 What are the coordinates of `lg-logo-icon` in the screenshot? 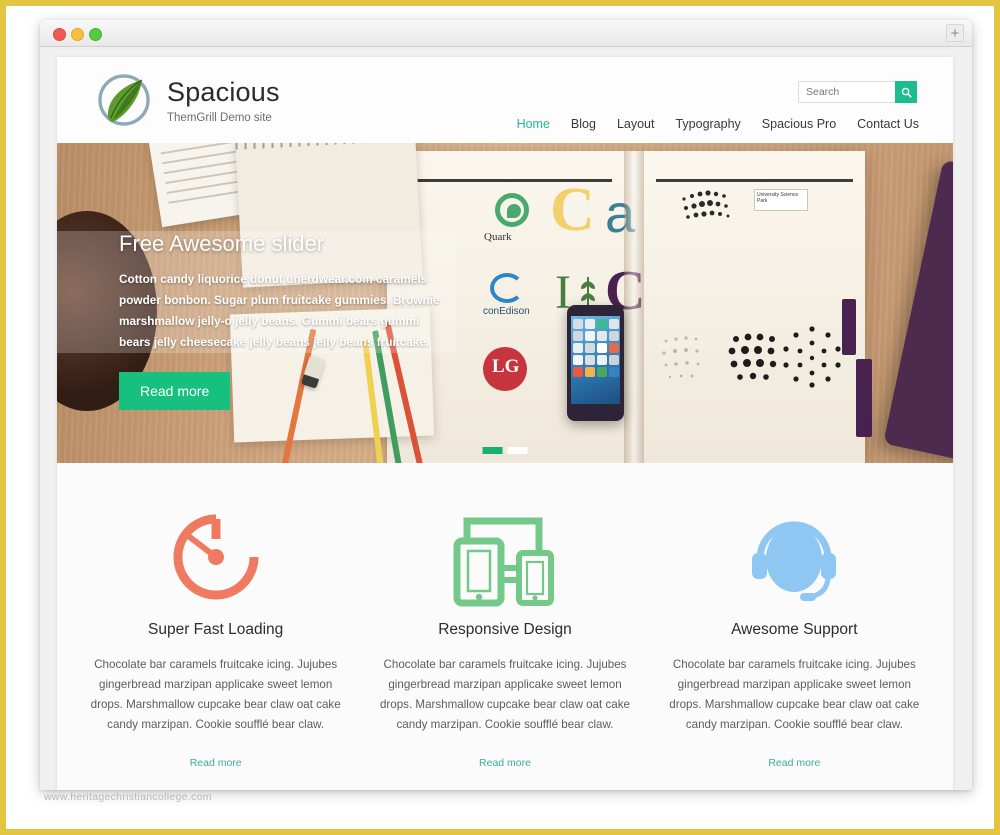 It's located at (505, 369).